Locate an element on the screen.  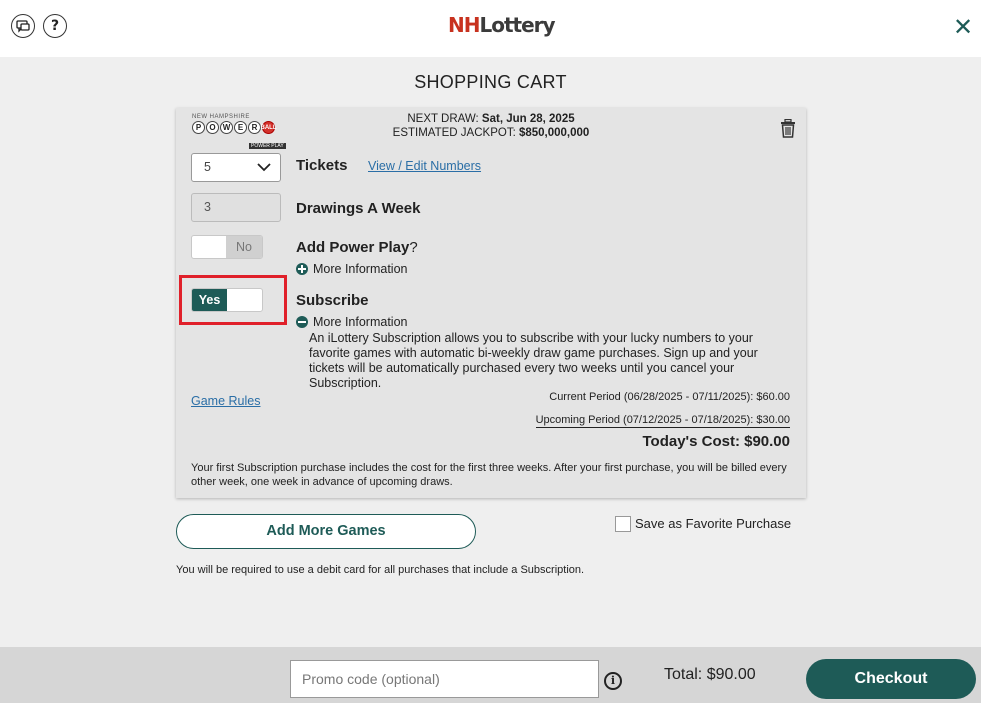
logo-lottery: Lottery is located at coordinates (517, 25).